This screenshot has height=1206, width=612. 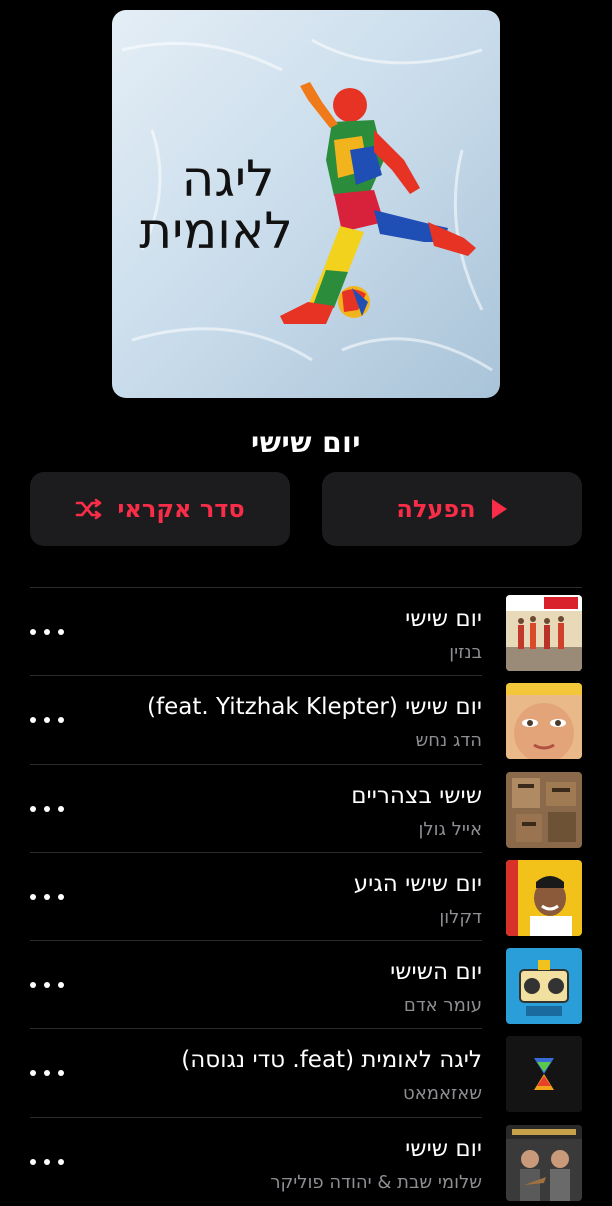 I want to click on track-title: יום שישי (feat. Yitzhak Klepter), so click(x=314, y=707).